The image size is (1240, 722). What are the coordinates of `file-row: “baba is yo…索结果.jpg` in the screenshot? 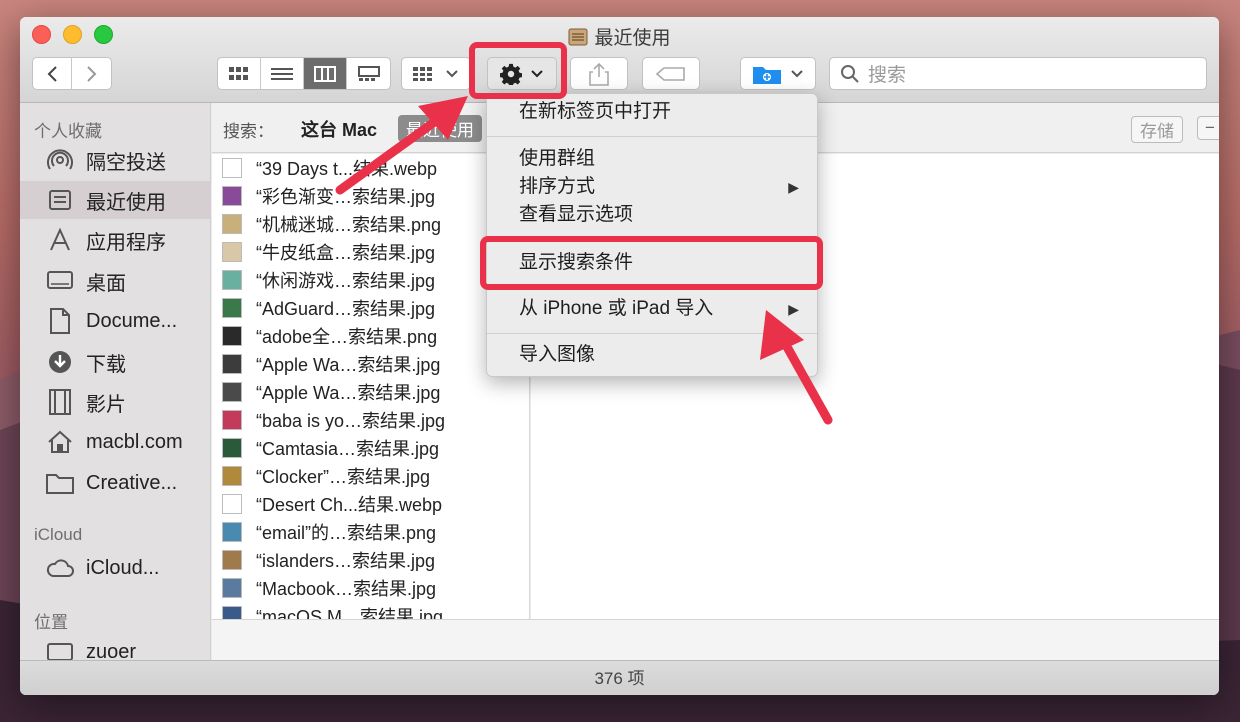 It's located at (370, 420).